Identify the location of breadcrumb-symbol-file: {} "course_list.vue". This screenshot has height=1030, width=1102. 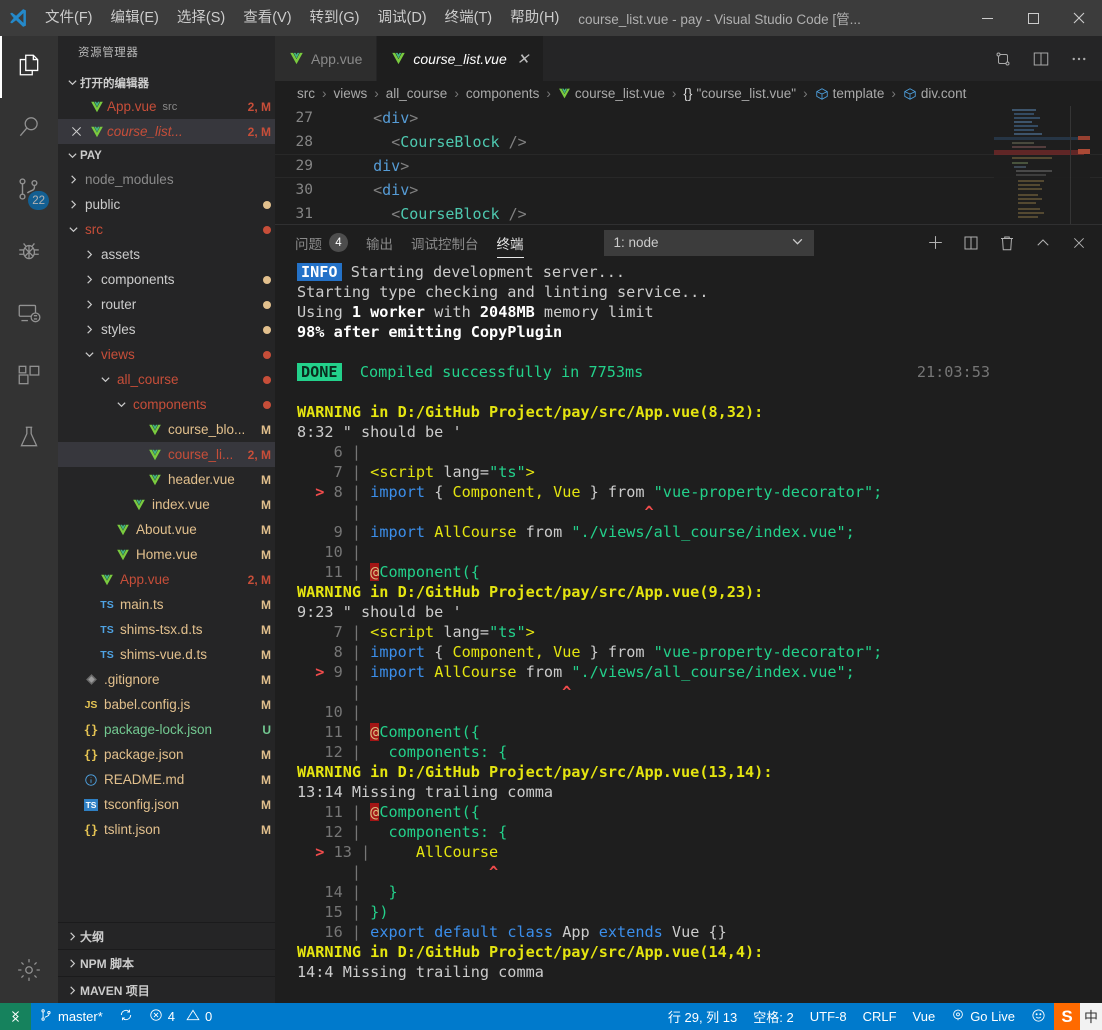
(739, 93).